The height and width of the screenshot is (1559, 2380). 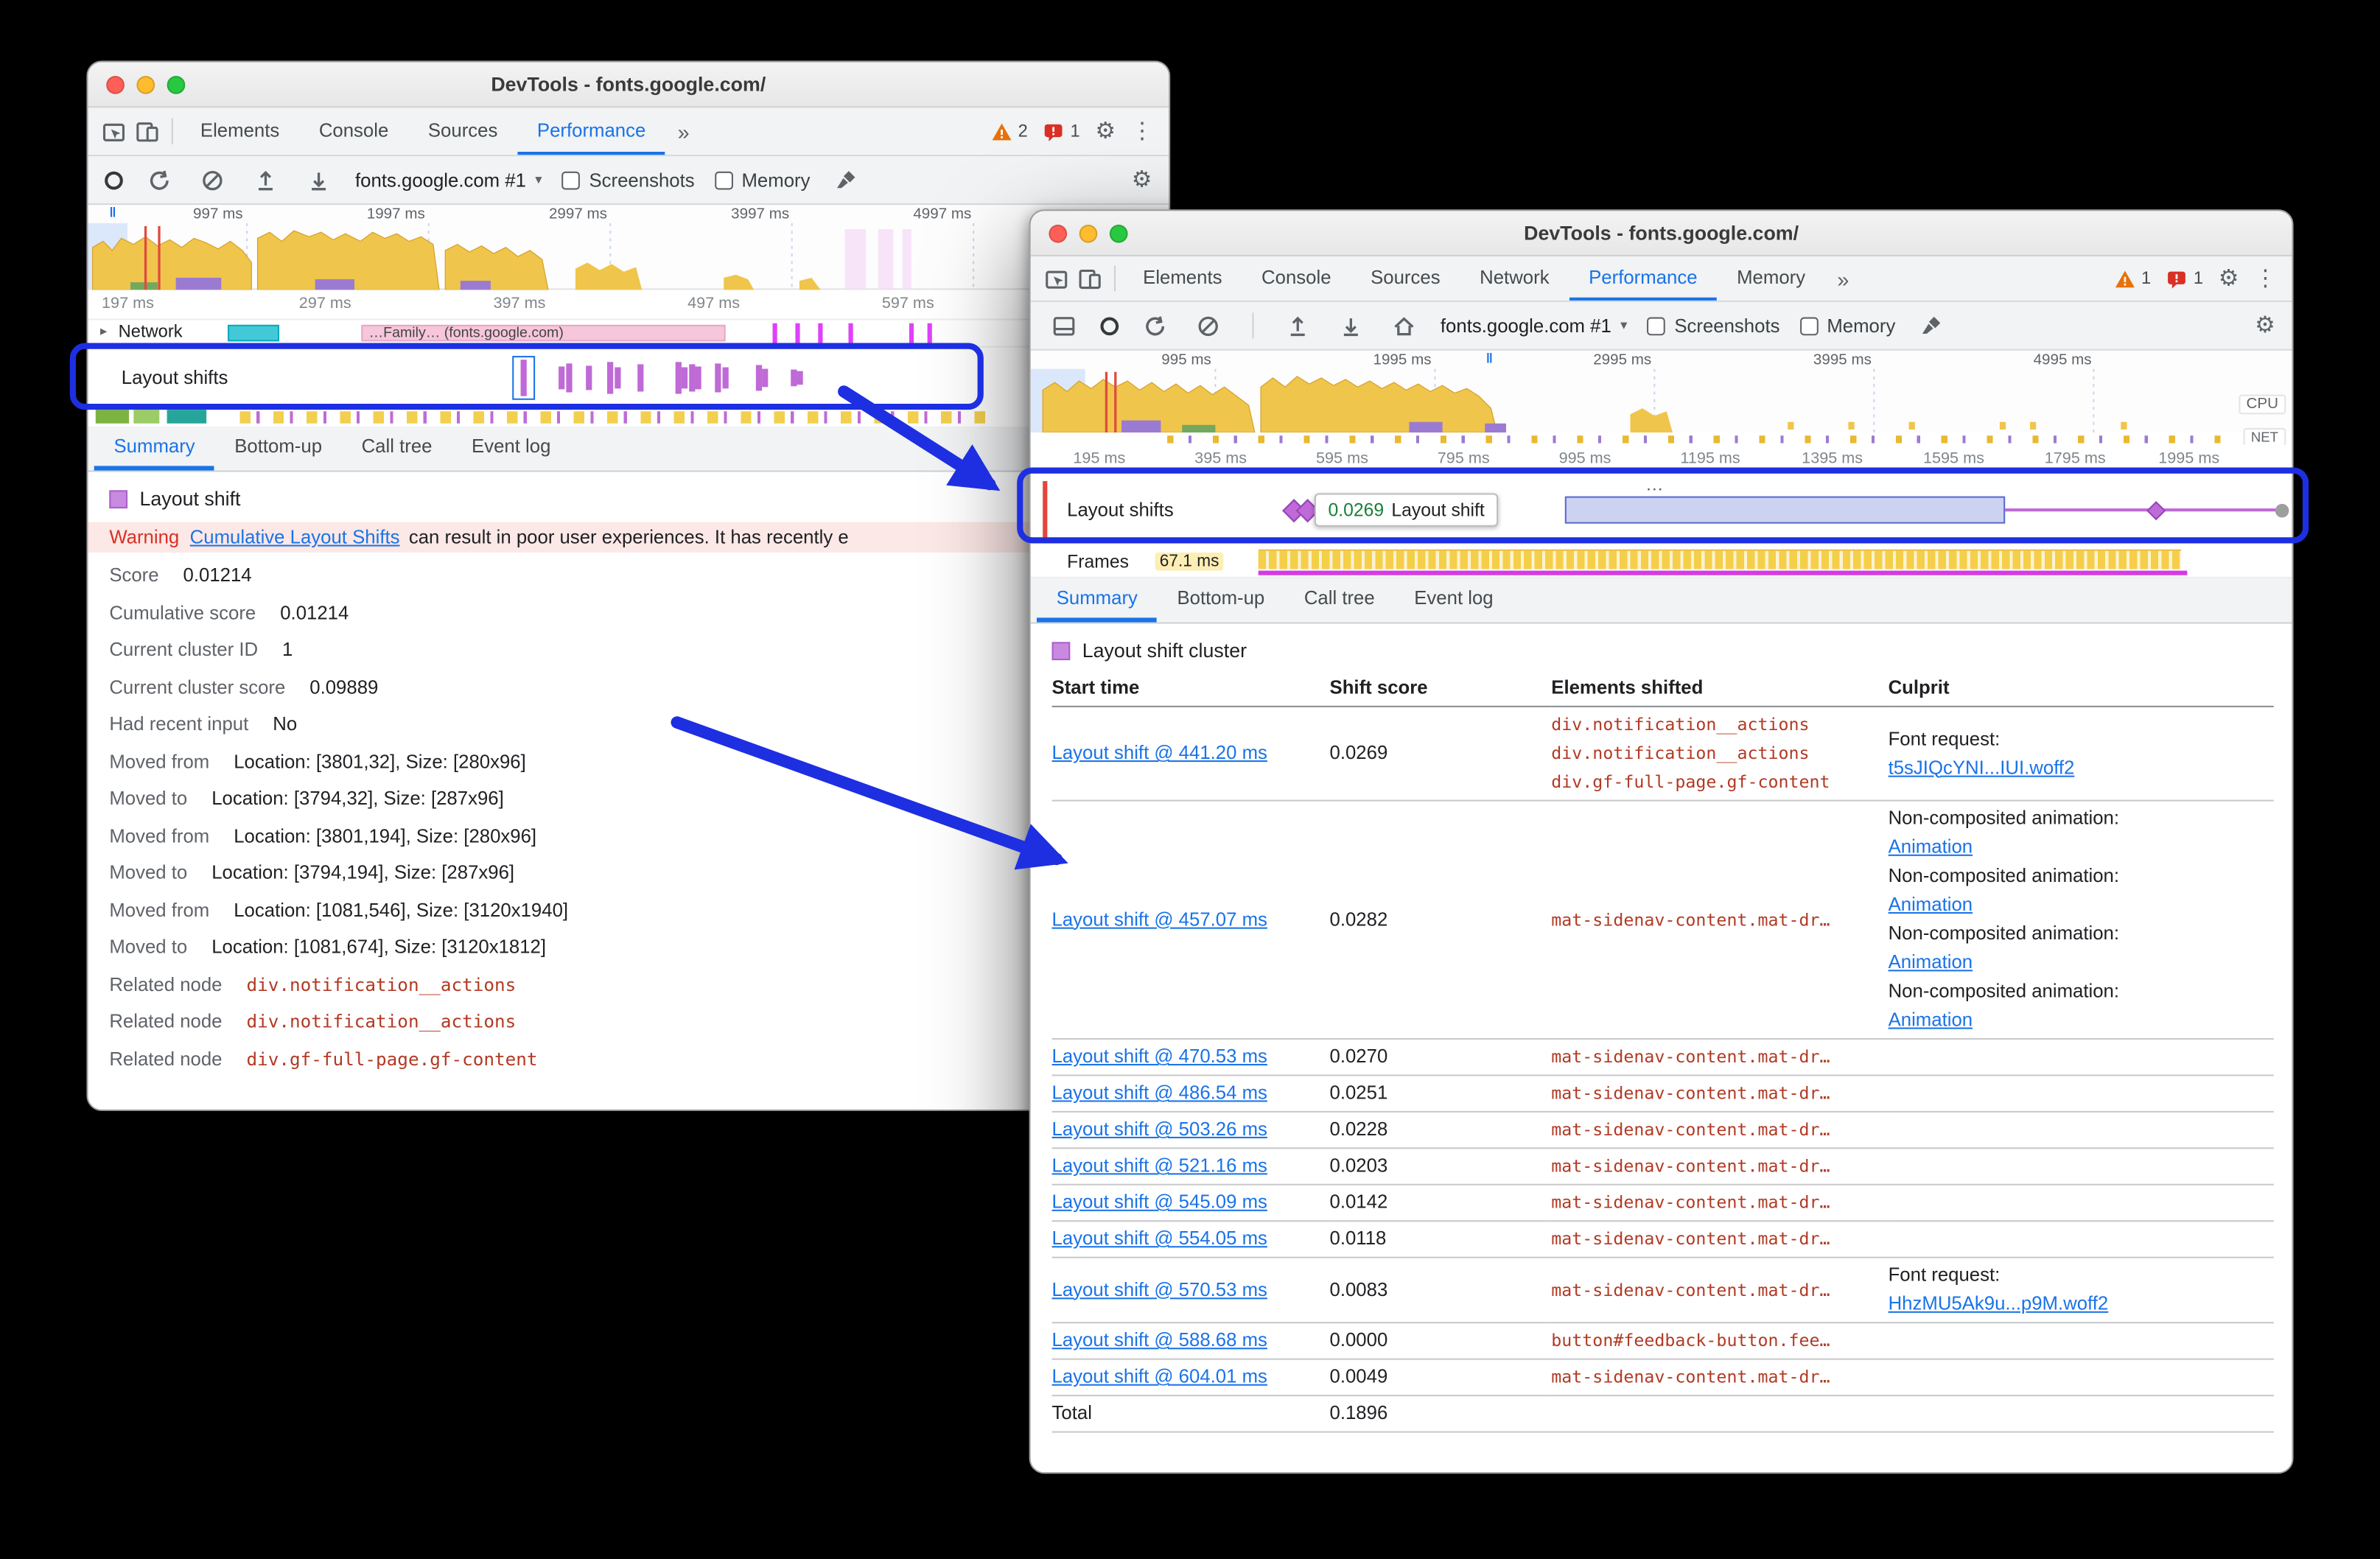 I want to click on issues-badge: 1, so click(x=2184, y=279).